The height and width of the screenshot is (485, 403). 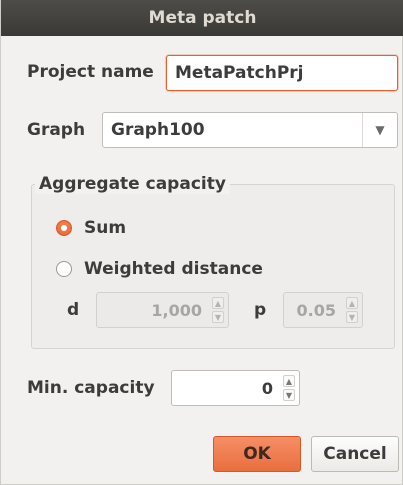 I want to click on d-value: 1,000, so click(x=176, y=310).